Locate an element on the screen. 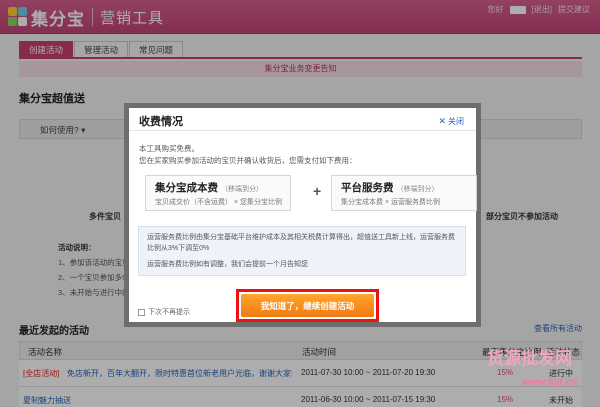  dont-show-label: 下次不再提示 is located at coordinates (169, 312).